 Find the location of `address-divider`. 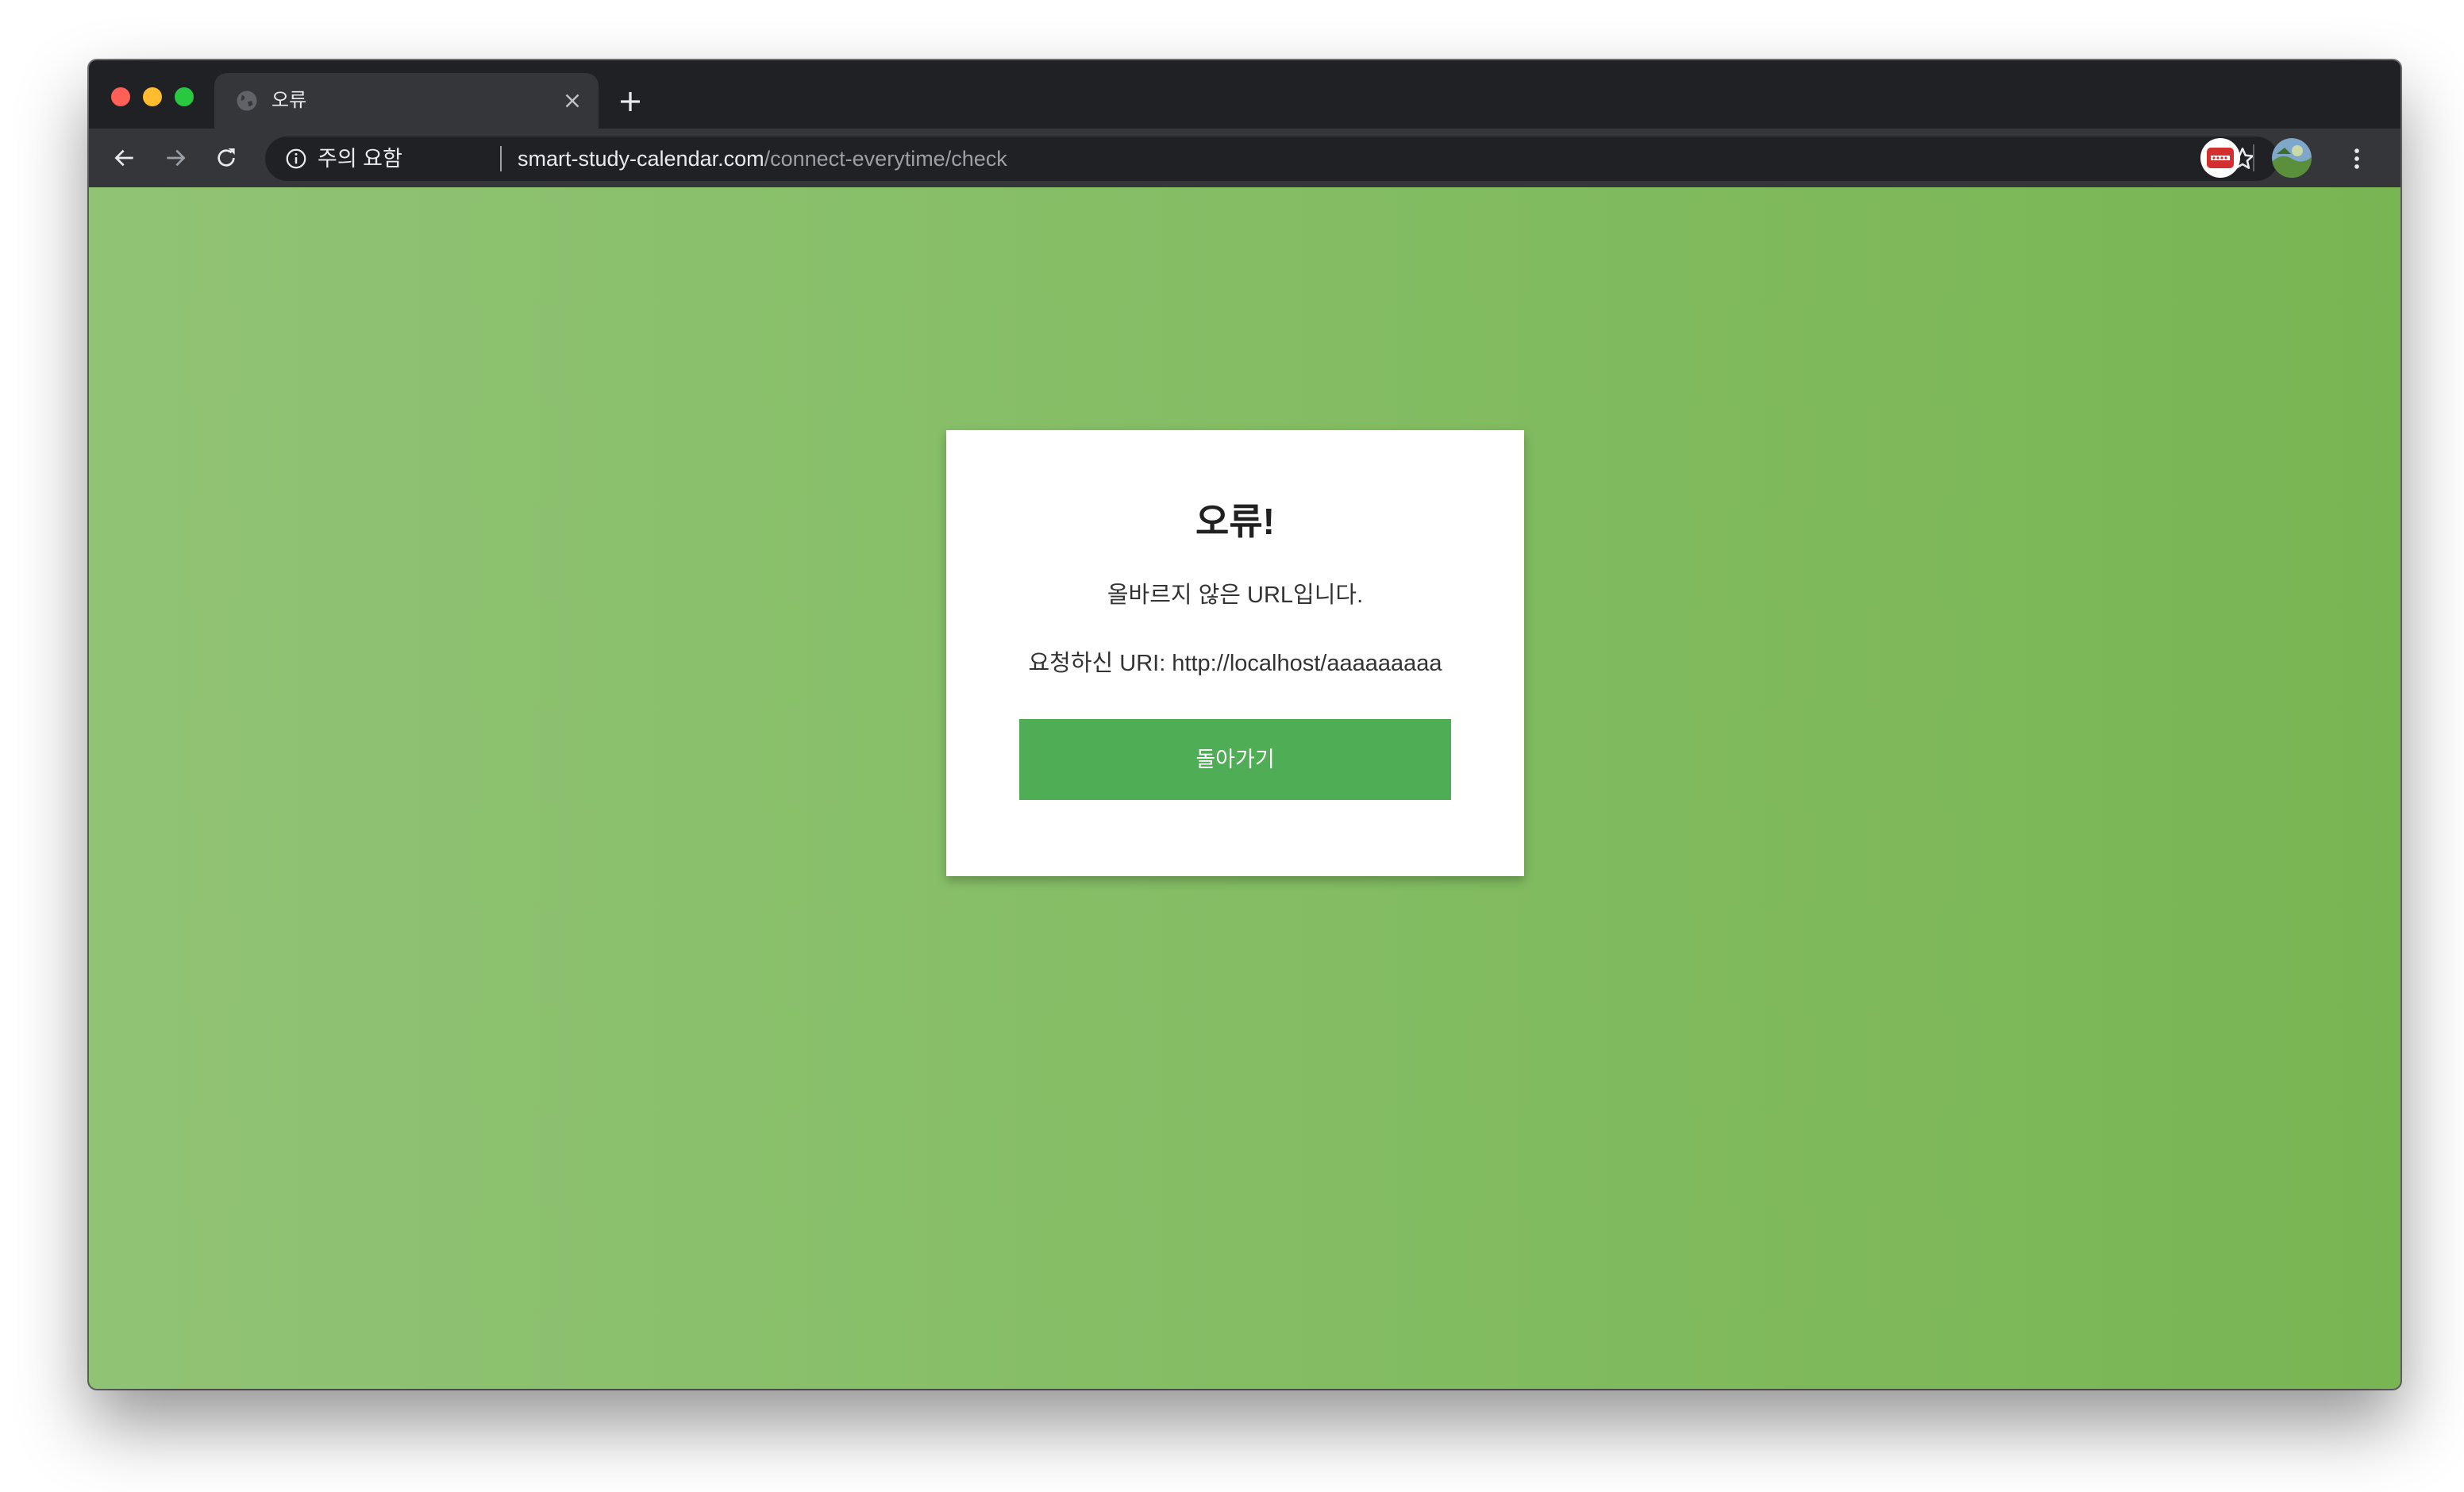

address-divider is located at coordinates (501, 158).